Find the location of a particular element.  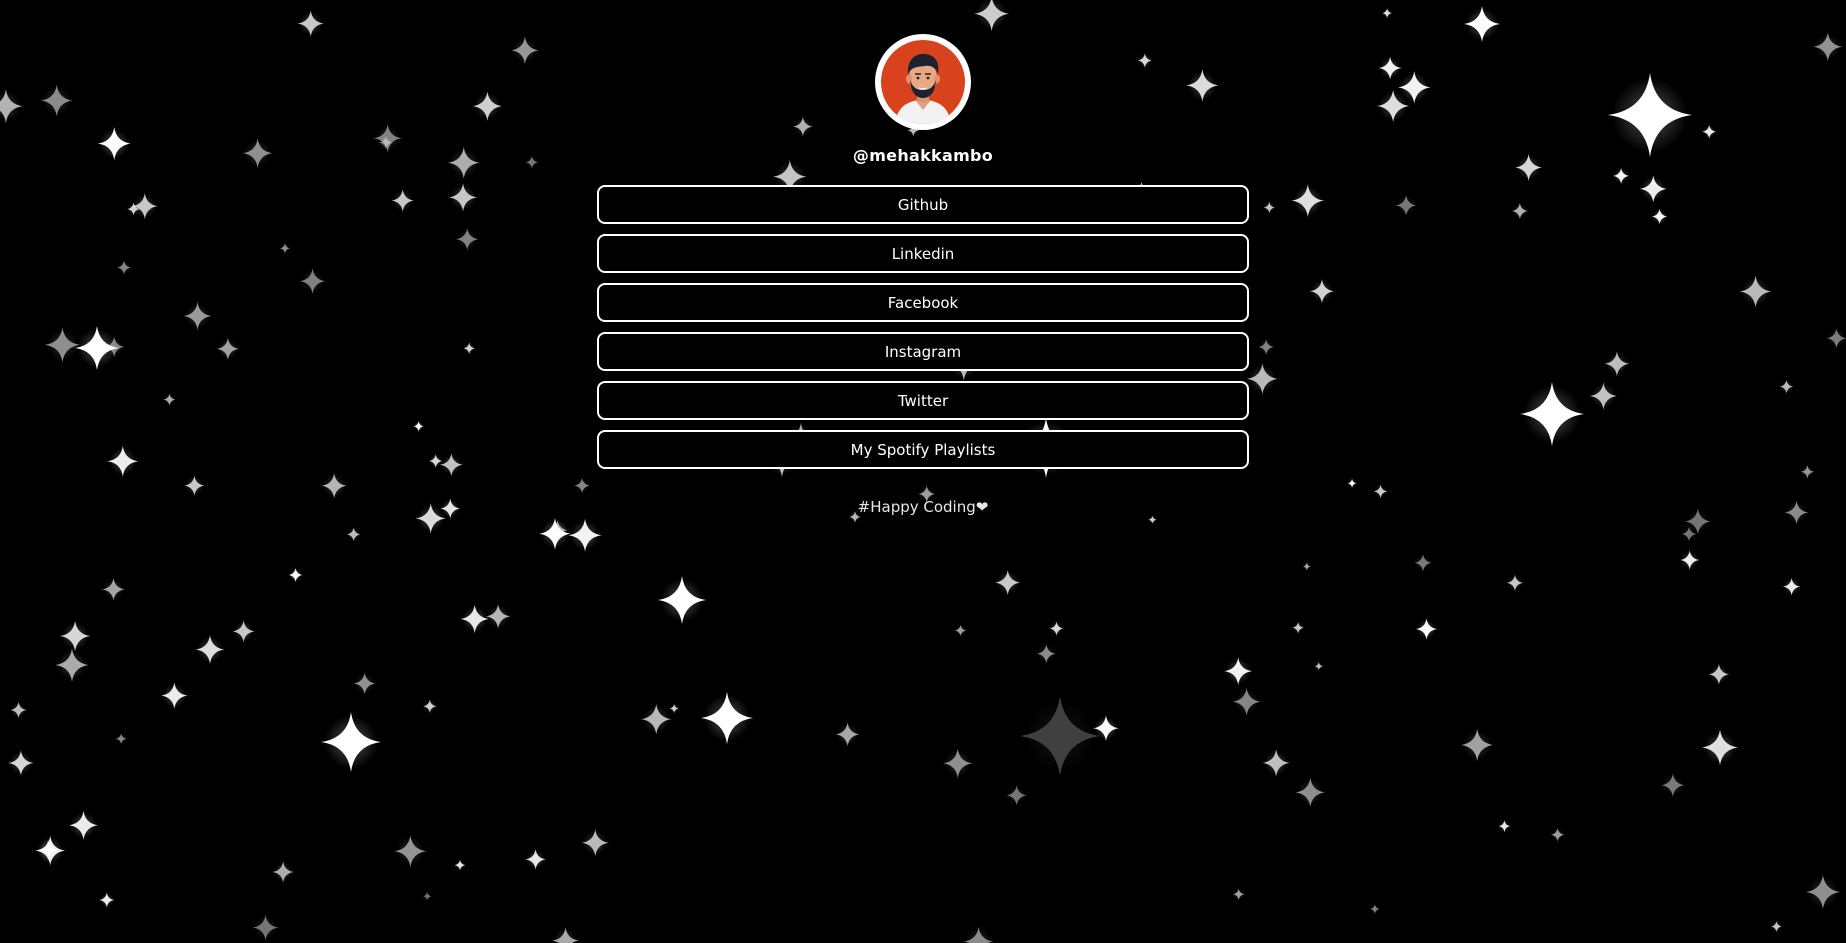

spotify-playlists-link-button: My Spotify Playlists is located at coordinates (923, 449).